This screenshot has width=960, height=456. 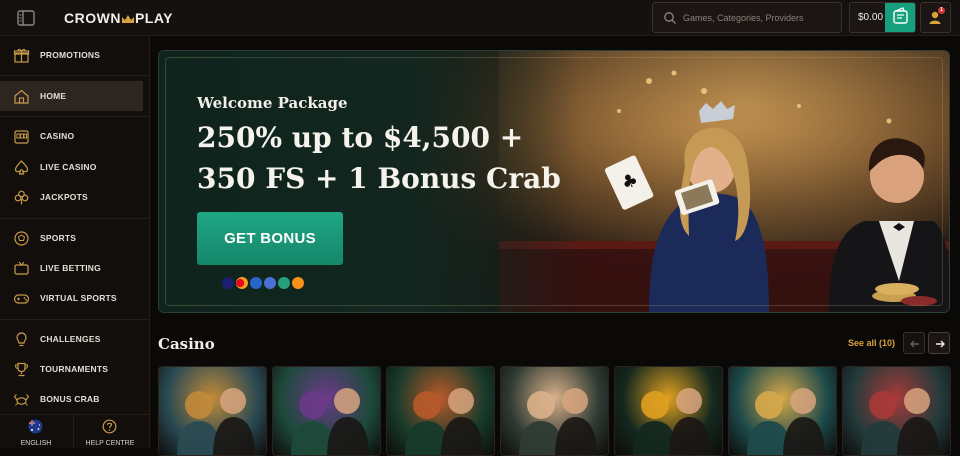 What do you see at coordinates (71, 96) in the screenshot?
I see `sidebar-item-home: HOME` at bounding box center [71, 96].